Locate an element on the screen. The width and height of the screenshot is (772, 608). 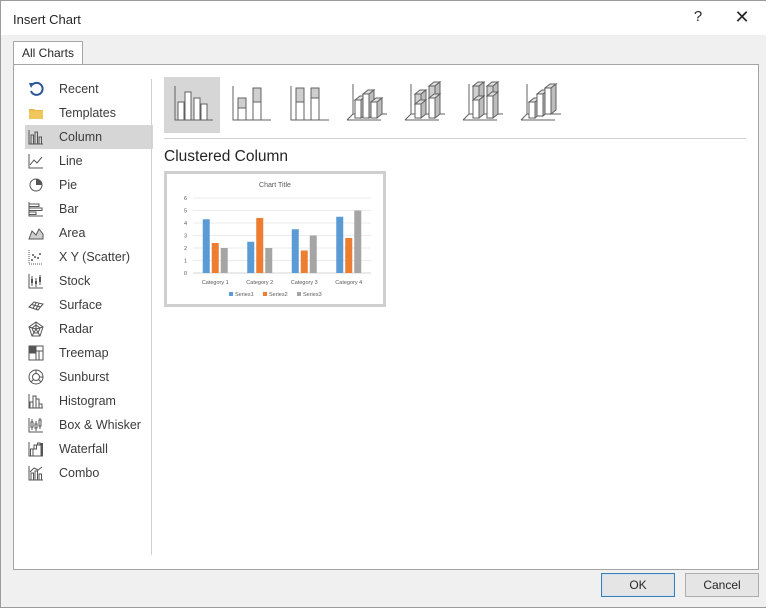
legend-label: Series2 is located at coordinates (278, 295).